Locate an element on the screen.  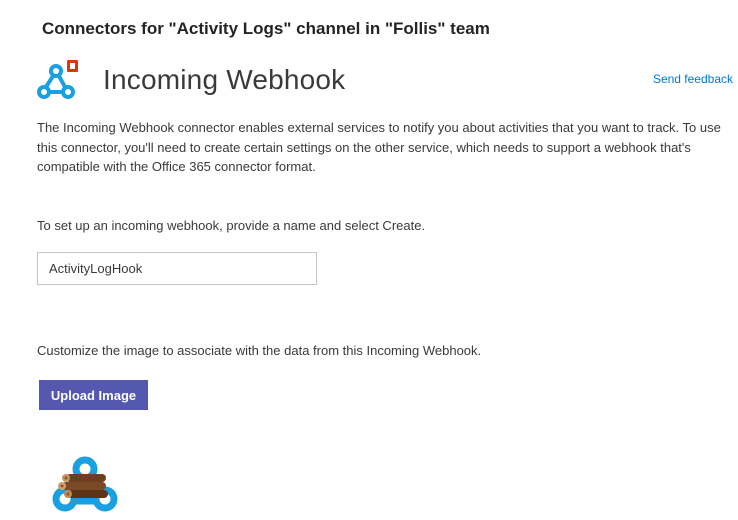
send-feedback-link: Send feedback is located at coordinates (693, 79).